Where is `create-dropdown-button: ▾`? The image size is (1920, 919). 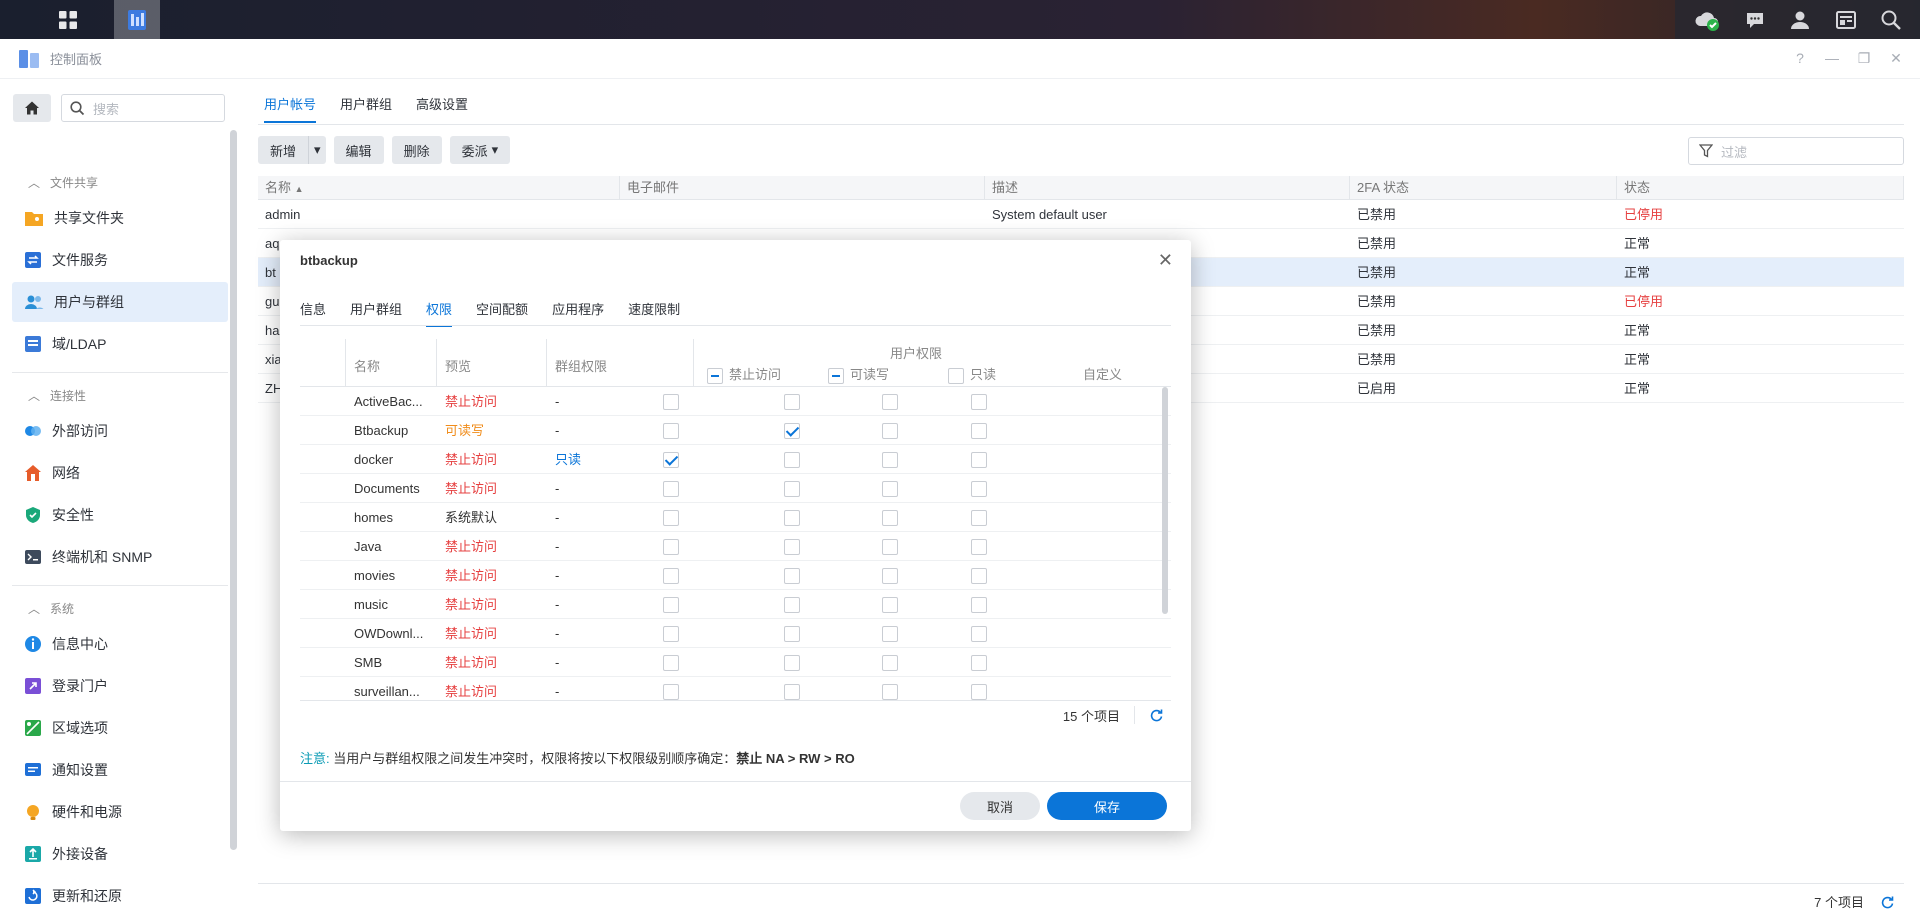 create-dropdown-button: ▾ is located at coordinates (317, 150).